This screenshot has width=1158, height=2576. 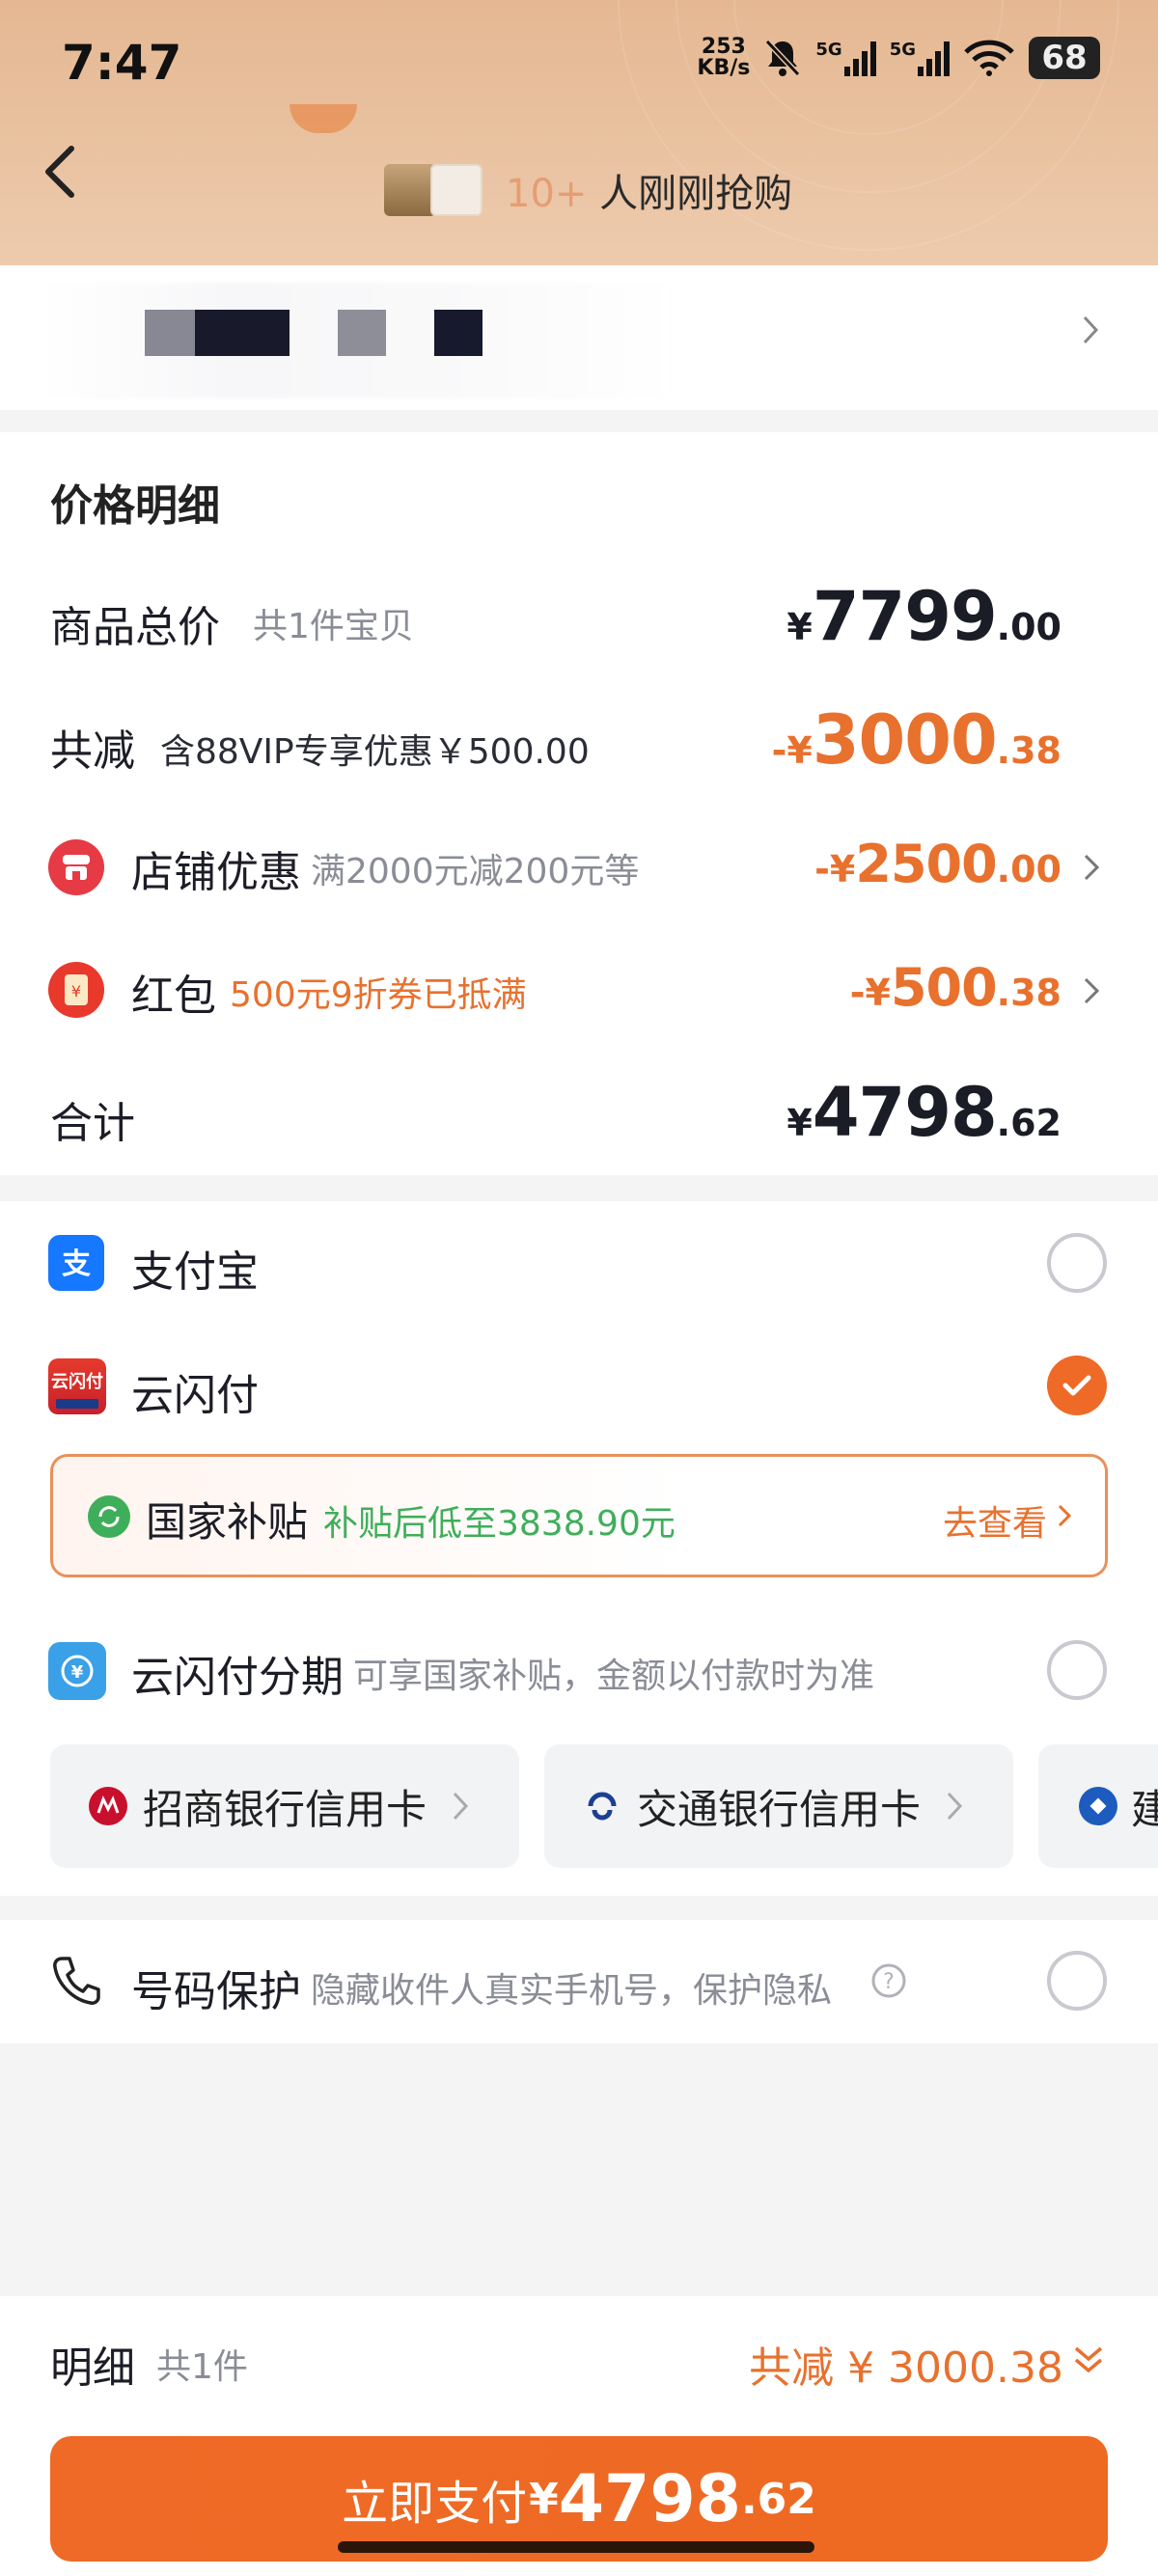 I want to click on privacy-label: 号码保护, so click(x=216, y=1988).